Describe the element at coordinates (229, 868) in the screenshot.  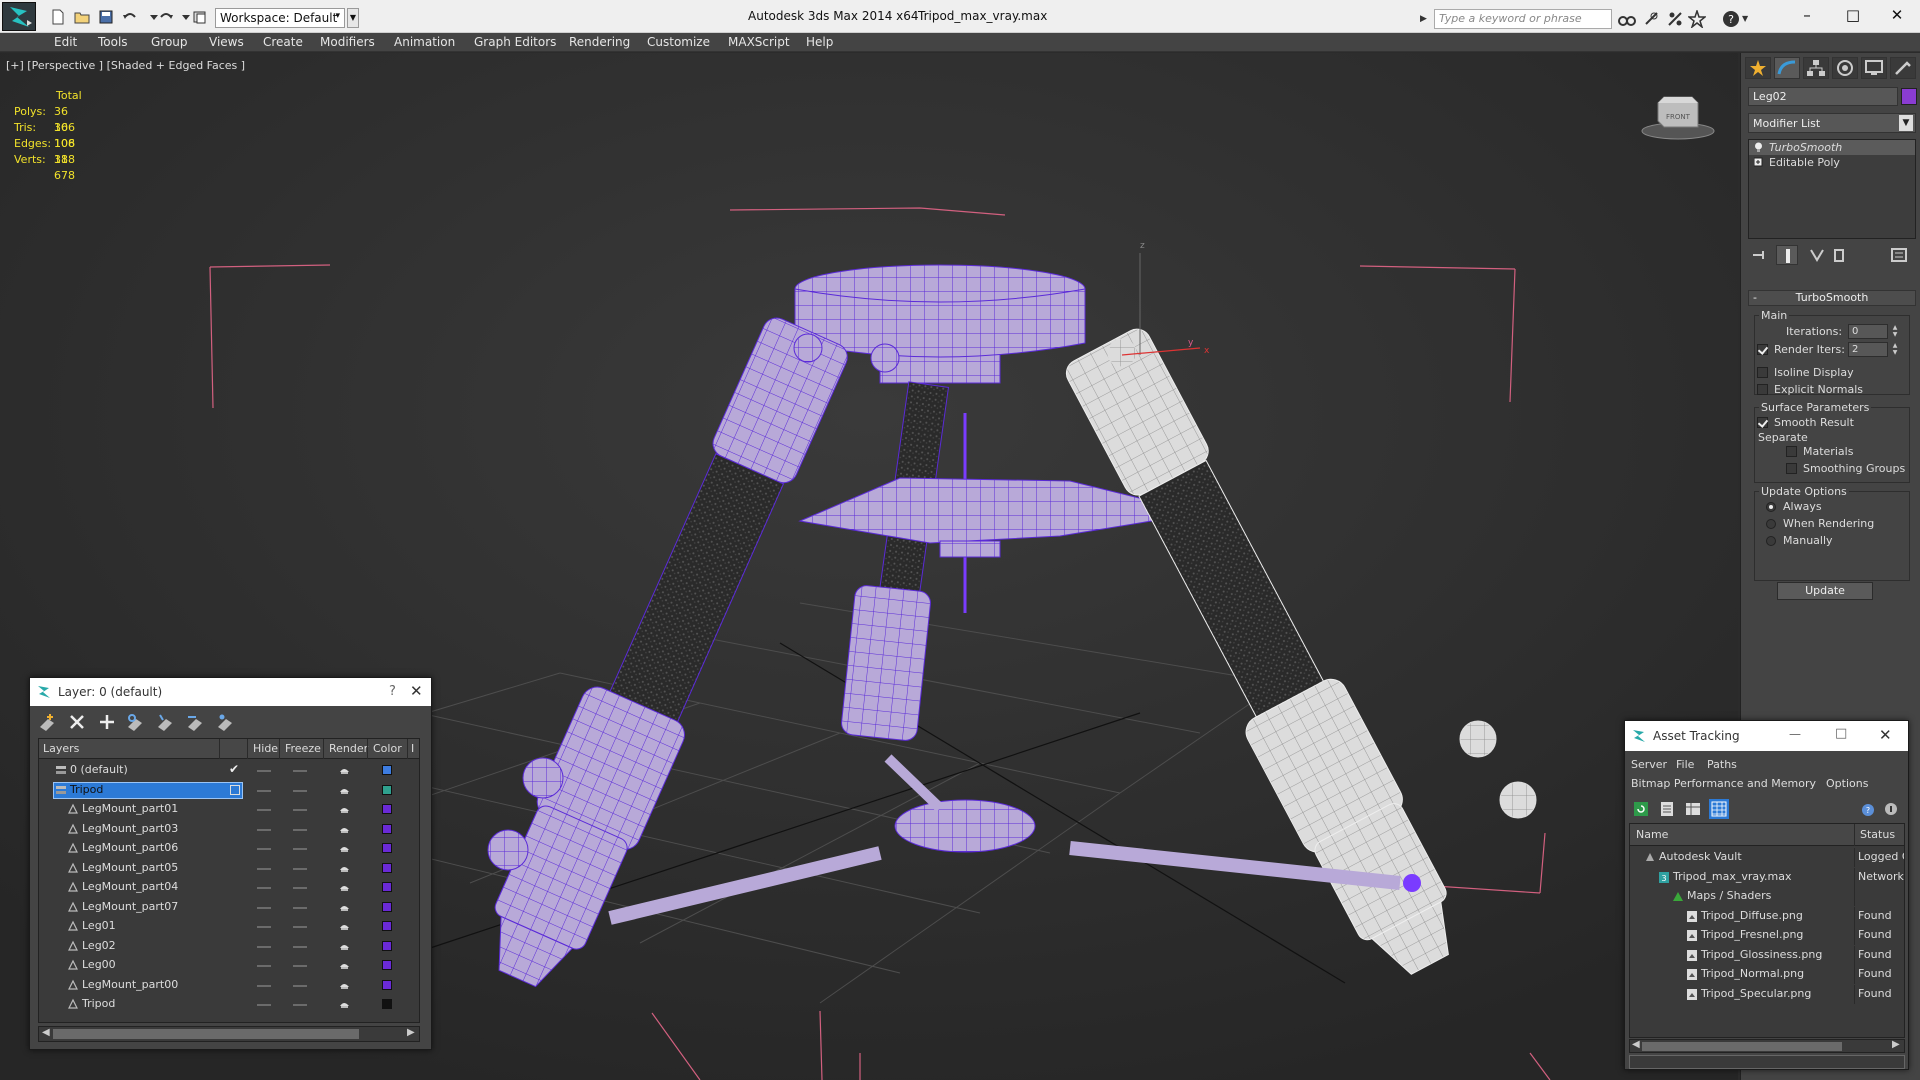
I see `layer-row: LegMount_part05` at that location.